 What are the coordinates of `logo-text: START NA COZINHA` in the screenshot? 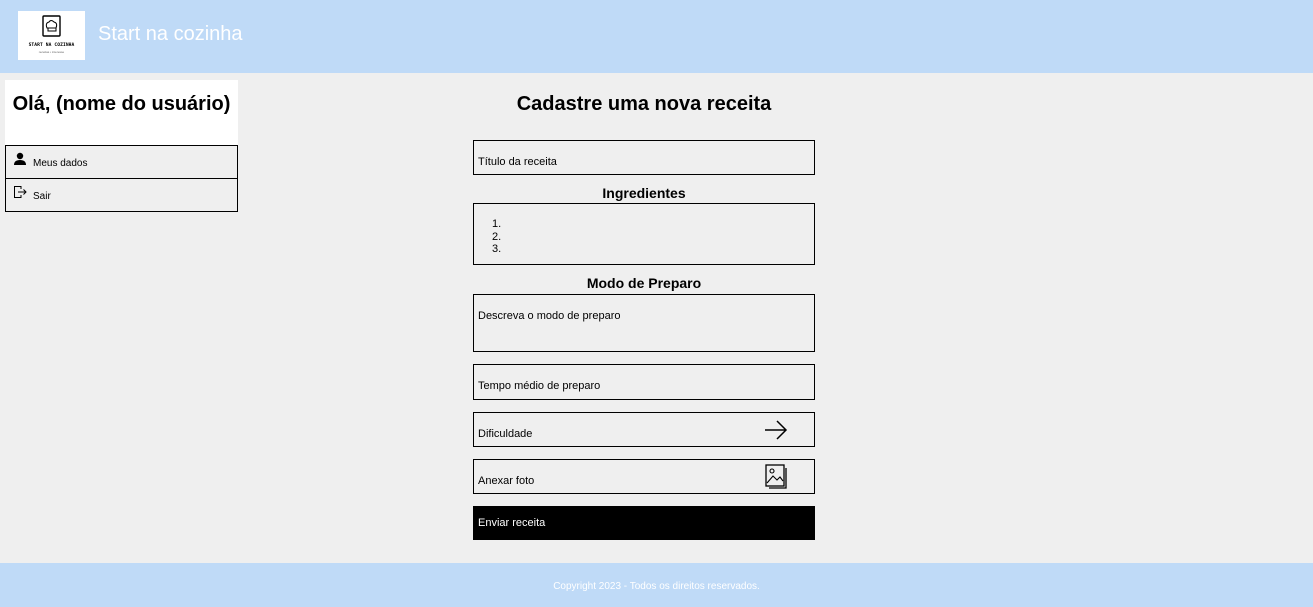 It's located at (51, 45).